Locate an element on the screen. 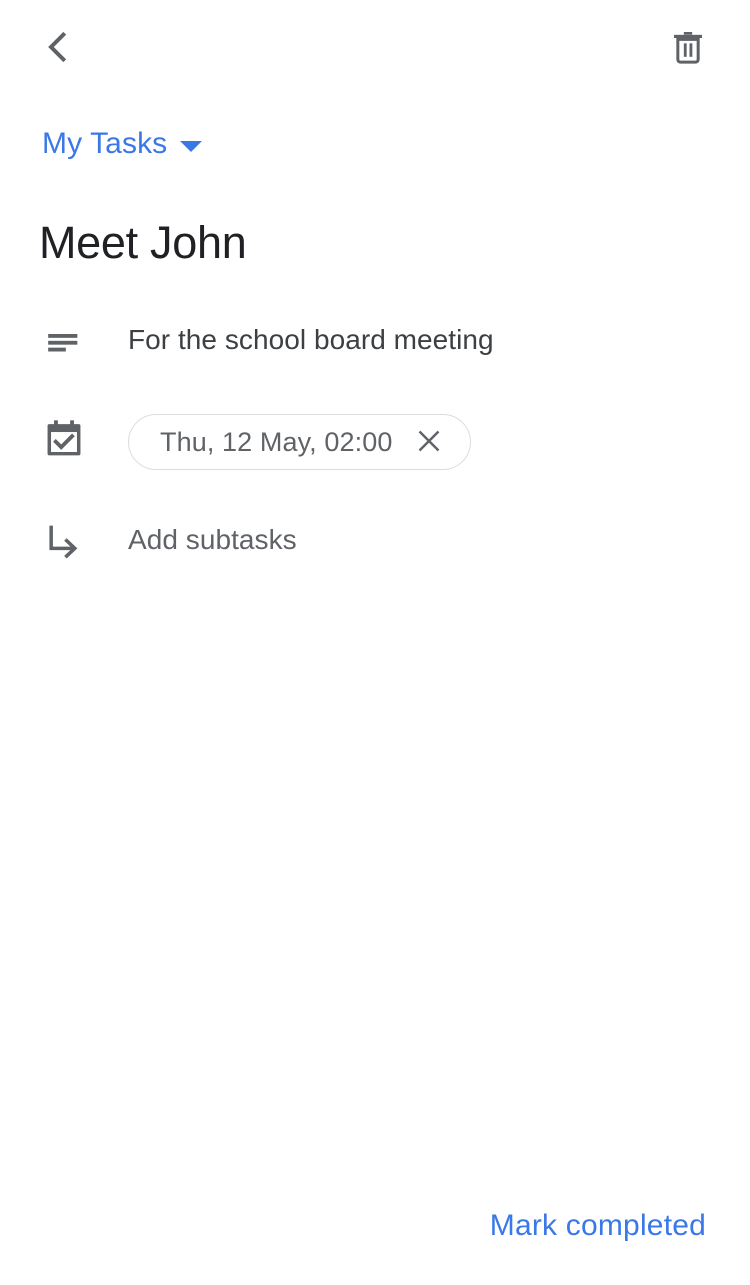 Image resolution: width=750 pixels, height=1285 pixels. bottom-action-bar: Mark completed is located at coordinates (375, 1226).